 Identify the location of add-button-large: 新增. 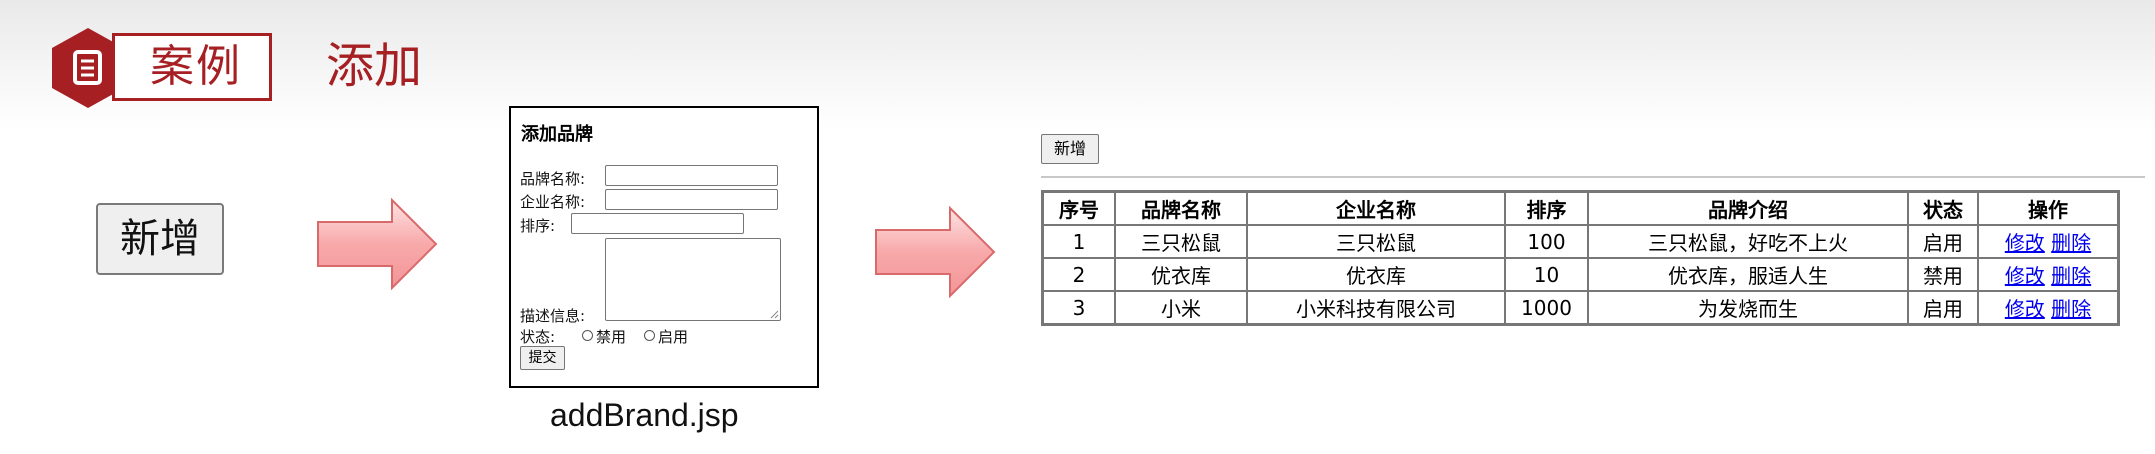
(160, 239).